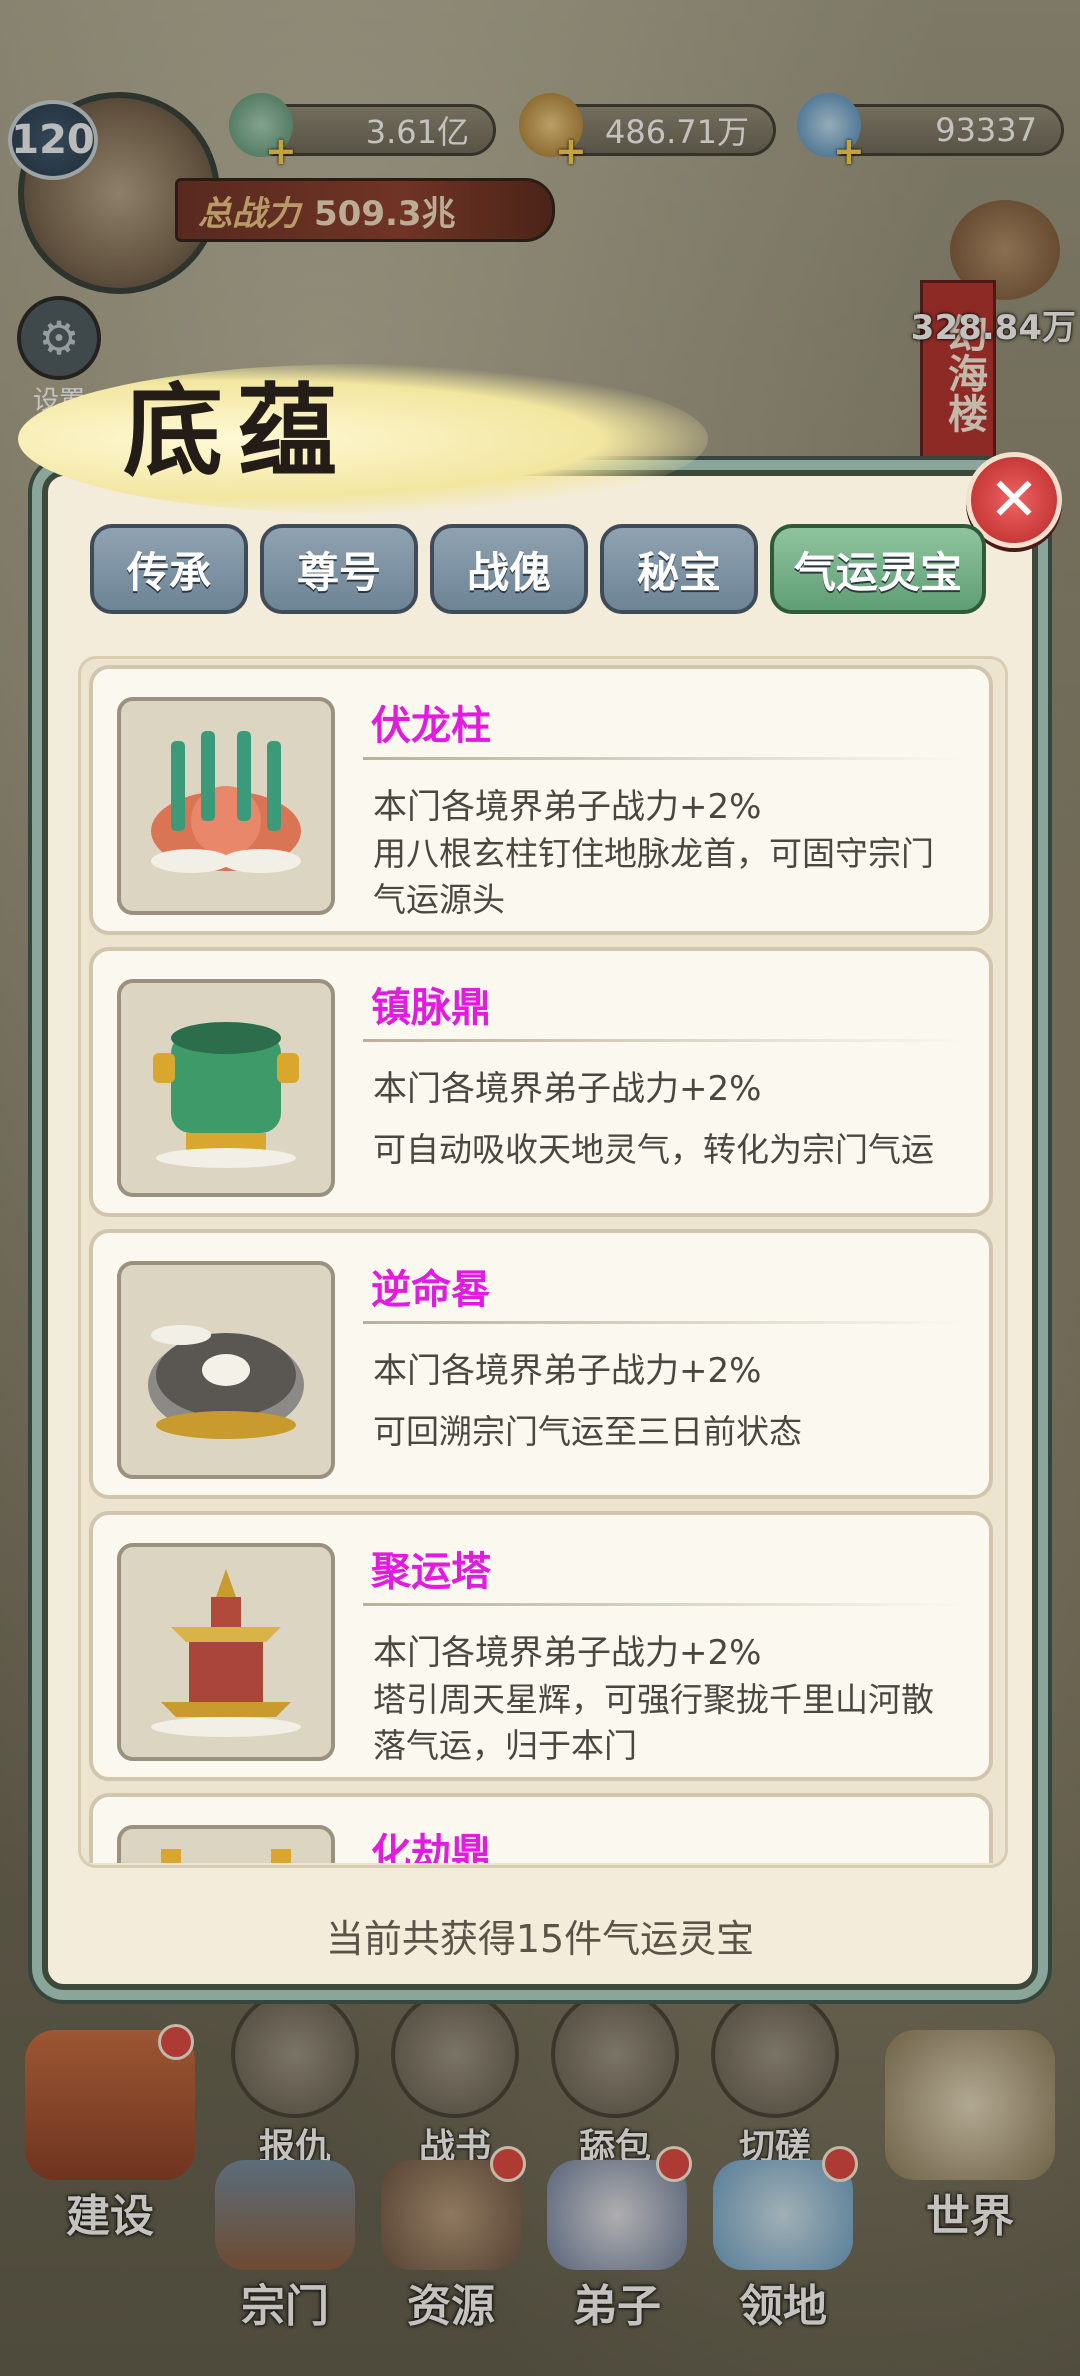 The image size is (1080, 2376). What do you see at coordinates (431, 1008) in the screenshot?
I see `item-name: 镇脉鼎` at bounding box center [431, 1008].